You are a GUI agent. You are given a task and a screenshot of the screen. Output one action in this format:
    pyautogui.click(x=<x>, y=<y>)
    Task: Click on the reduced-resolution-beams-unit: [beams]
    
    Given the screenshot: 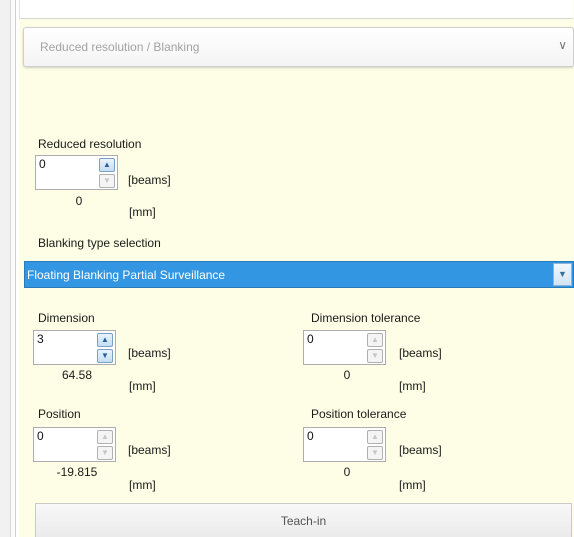 What is the action you would take?
    pyautogui.click(x=149, y=180)
    